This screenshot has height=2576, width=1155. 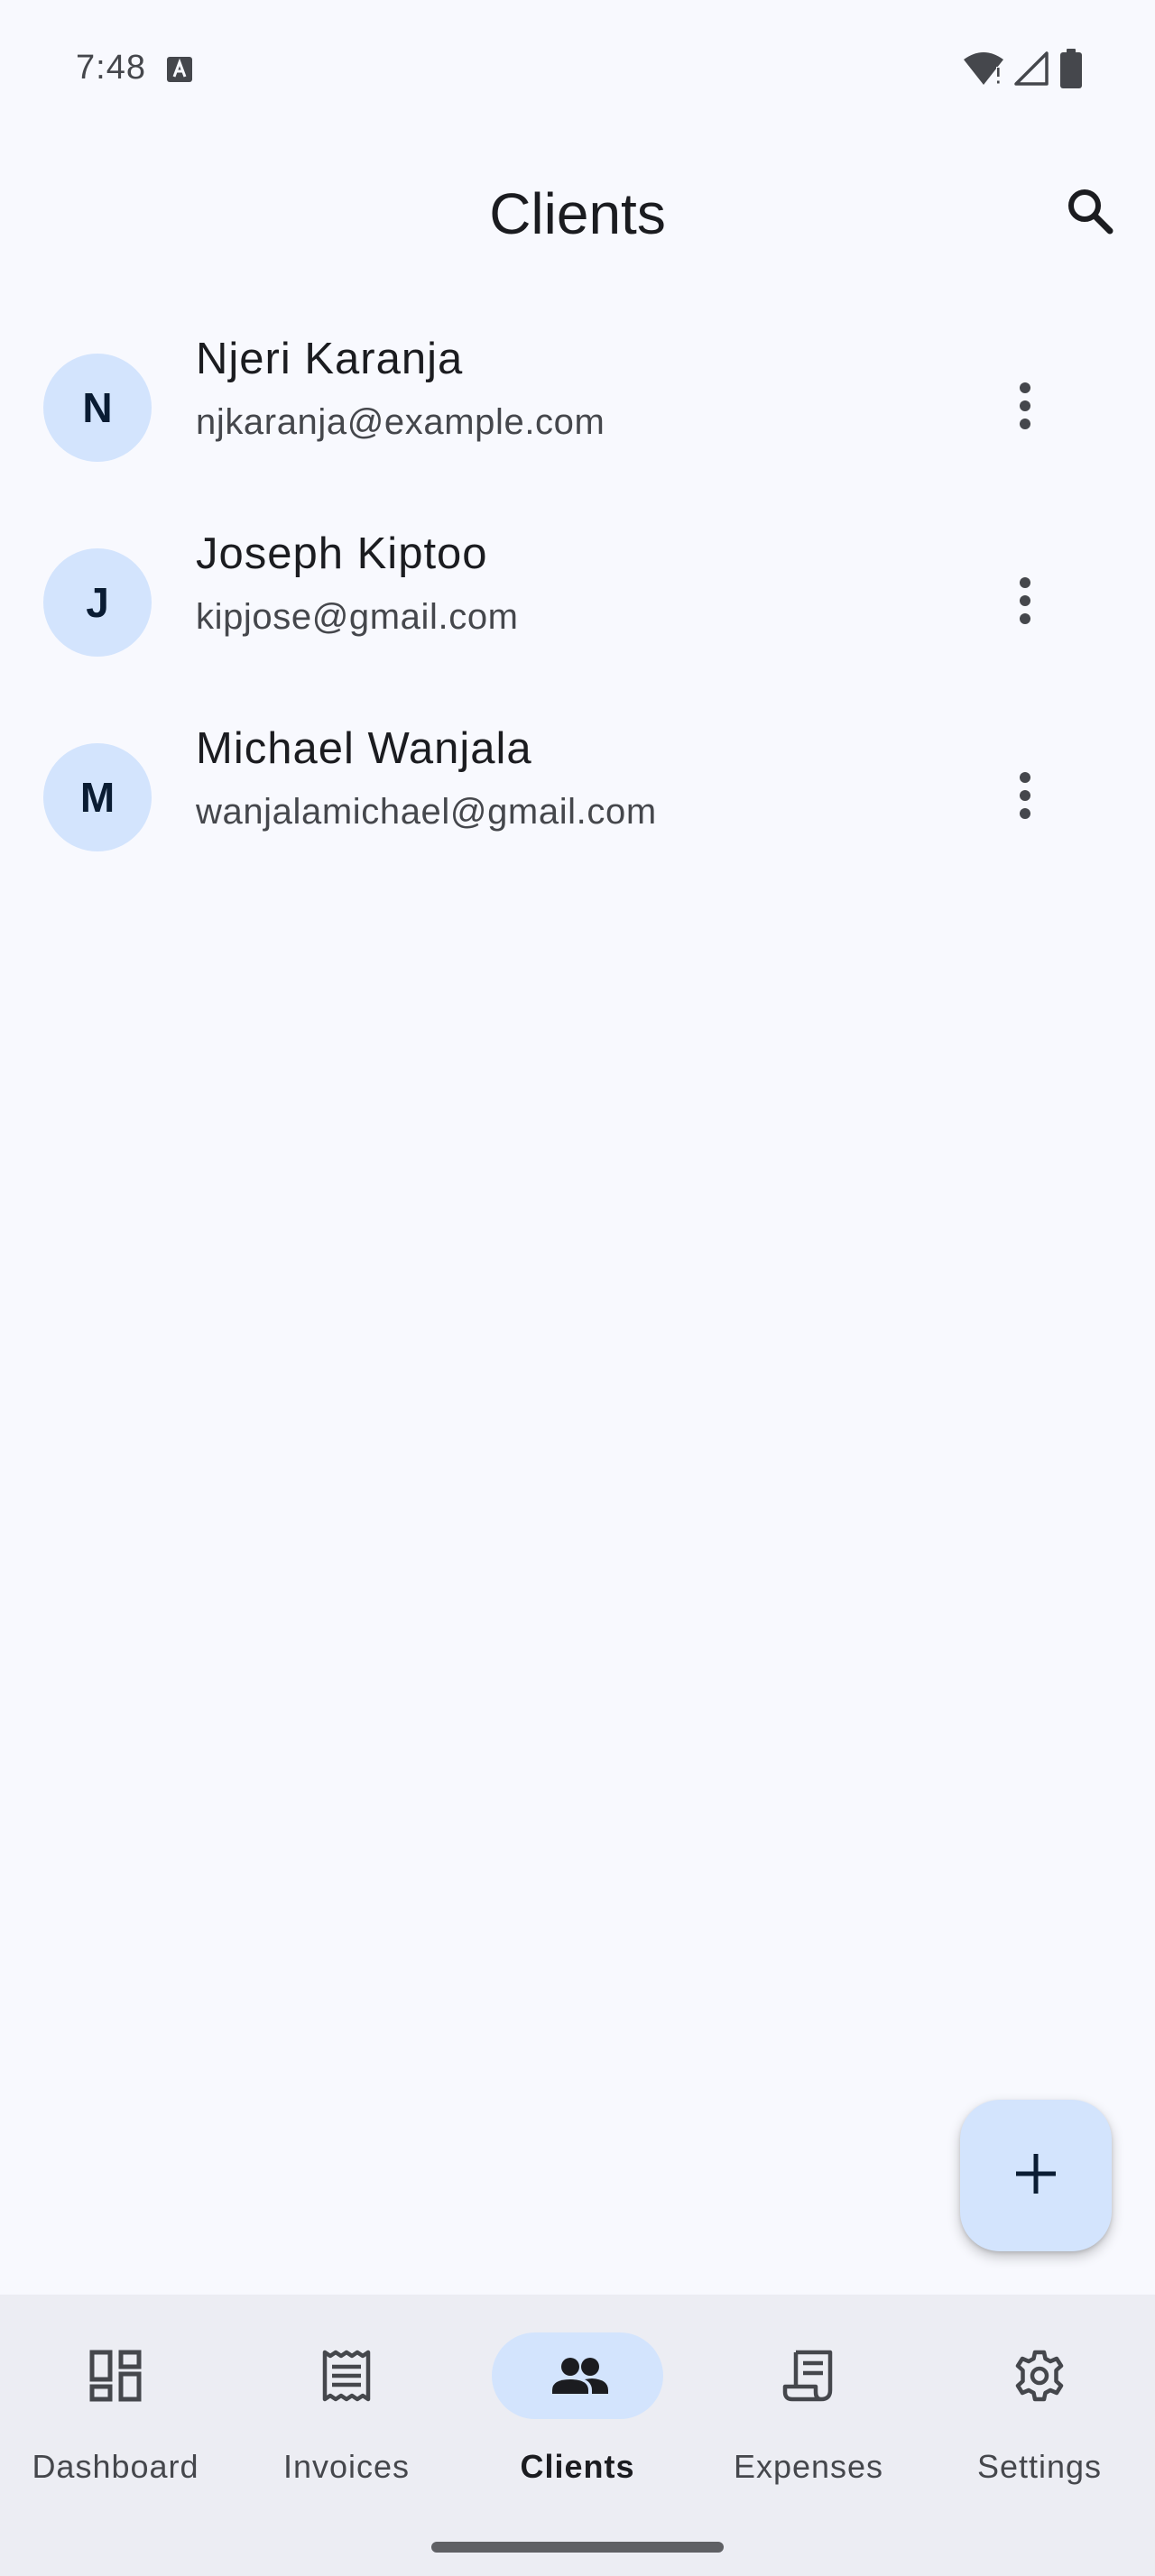 What do you see at coordinates (577, 63) in the screenshot?
I see `status-bar: 7:48` at bounding box center [577, 63].